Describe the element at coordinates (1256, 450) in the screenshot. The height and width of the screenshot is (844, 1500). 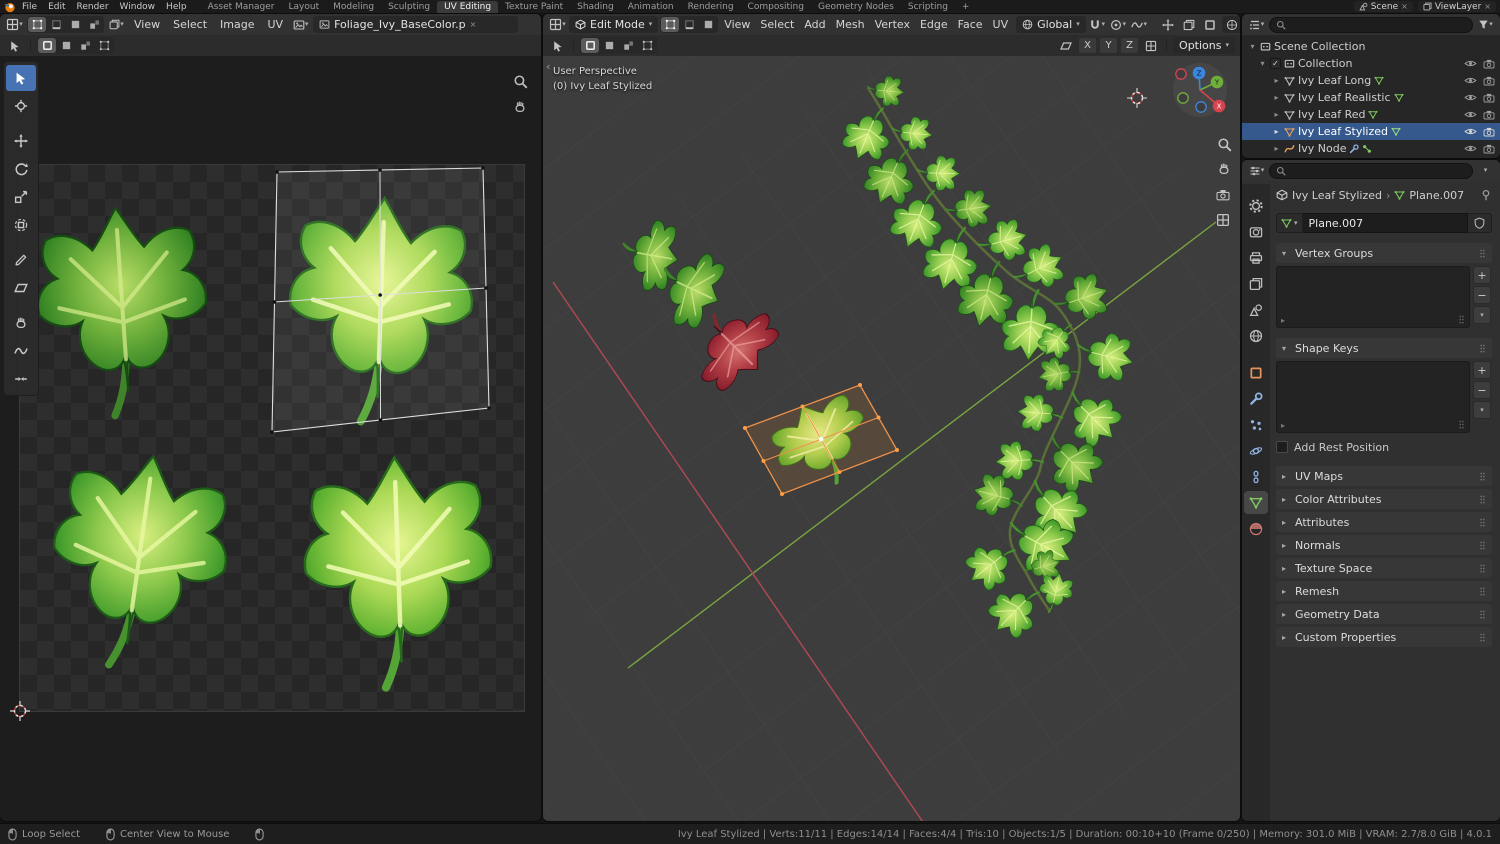
I see `tab-physics` at that location.